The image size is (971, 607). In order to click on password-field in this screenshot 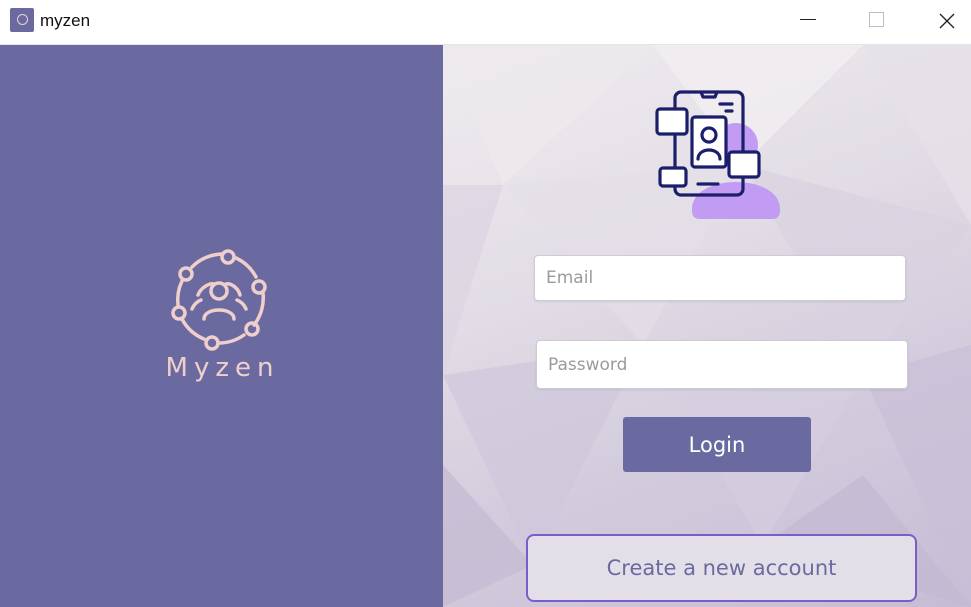, I will do `click(722, 364)`.